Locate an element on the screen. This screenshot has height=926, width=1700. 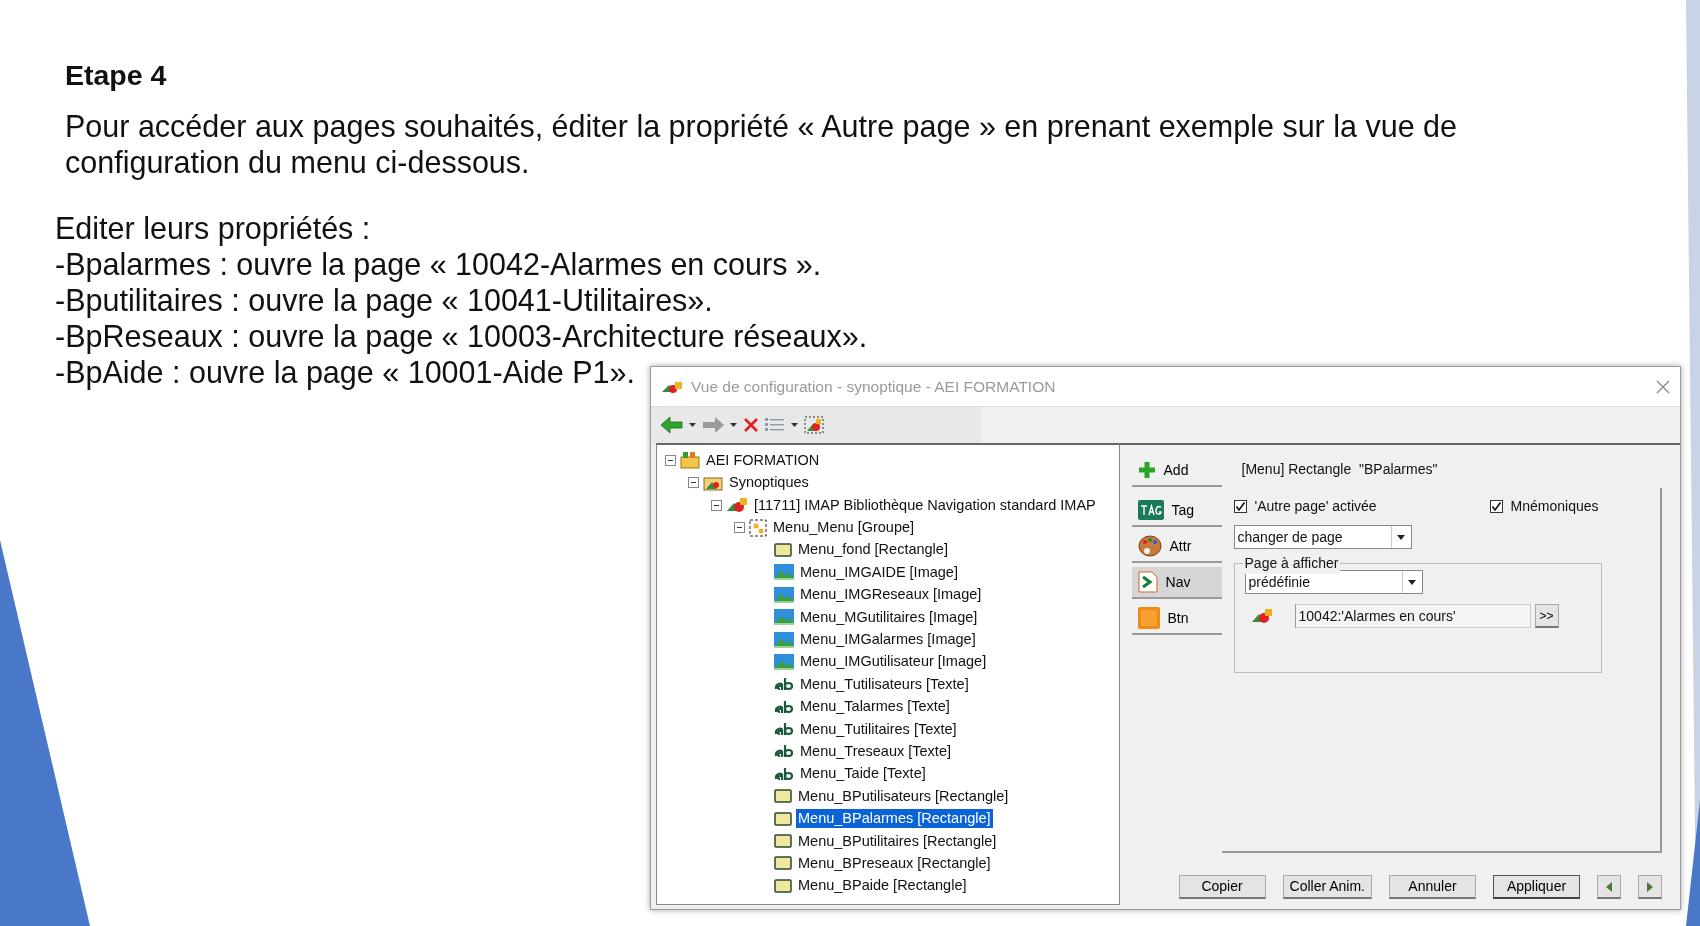
button-square-icon is located at coordinates (1148, 618).